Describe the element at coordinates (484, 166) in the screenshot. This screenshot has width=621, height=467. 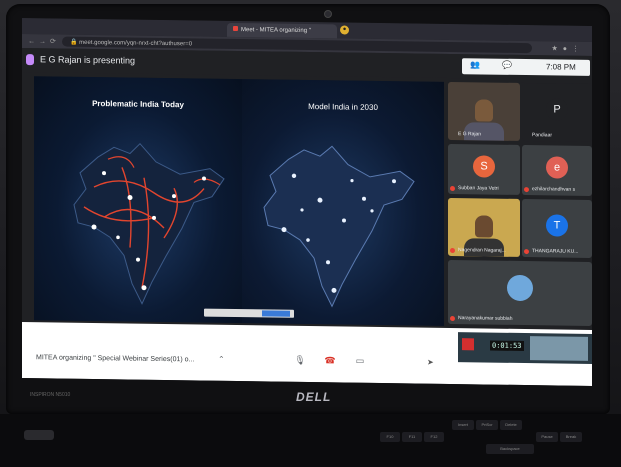
I see `participant-initial: S` at that location.